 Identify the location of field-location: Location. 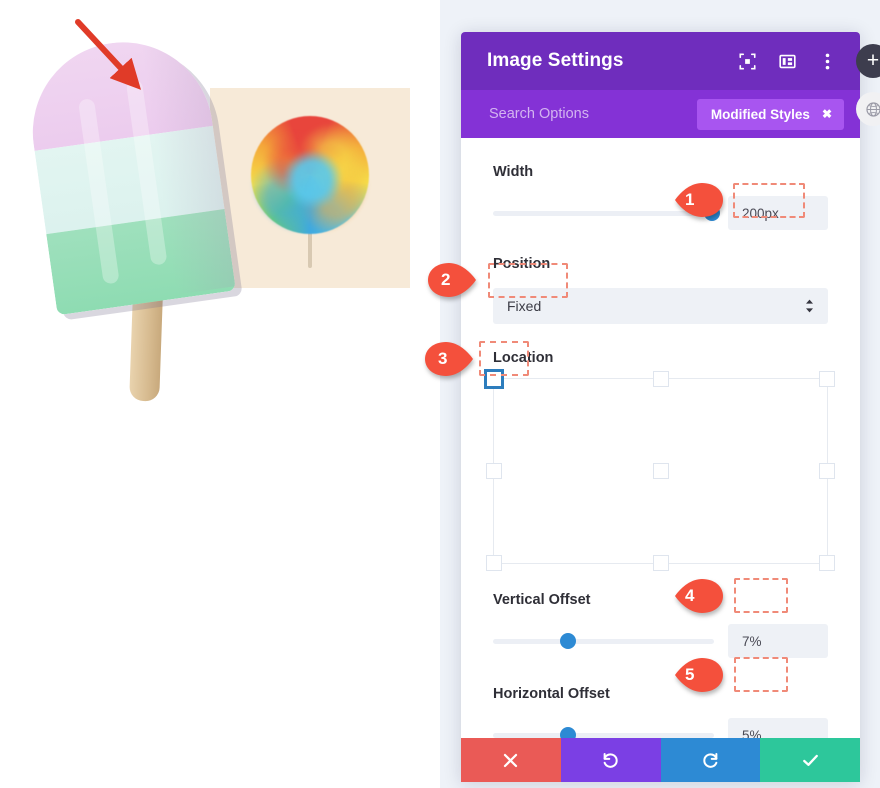
(659, 460).